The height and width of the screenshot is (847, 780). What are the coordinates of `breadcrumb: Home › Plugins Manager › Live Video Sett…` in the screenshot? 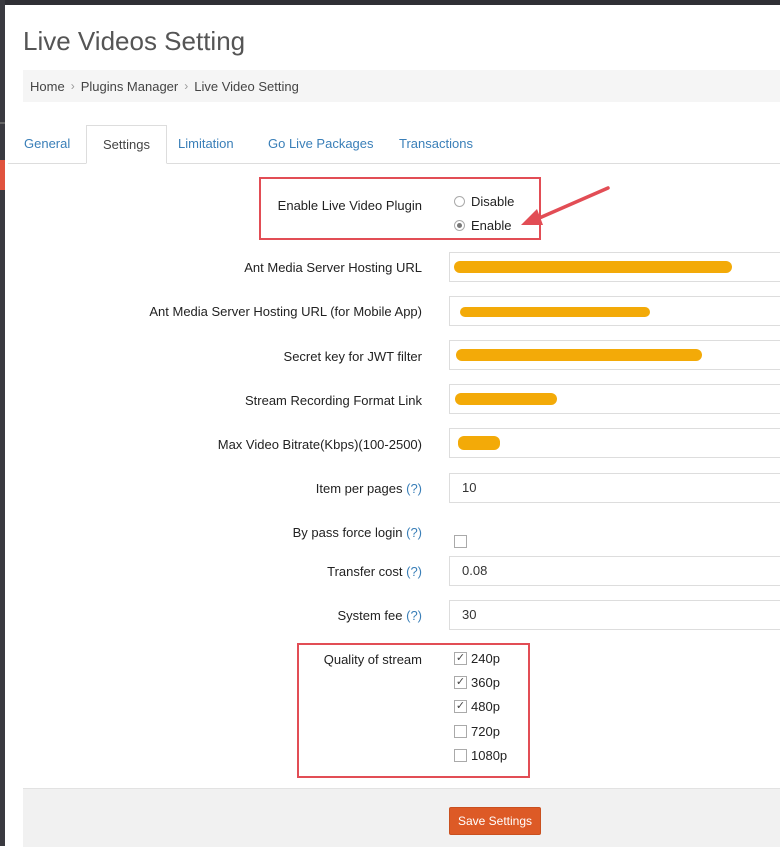 It's located at (401, 86).